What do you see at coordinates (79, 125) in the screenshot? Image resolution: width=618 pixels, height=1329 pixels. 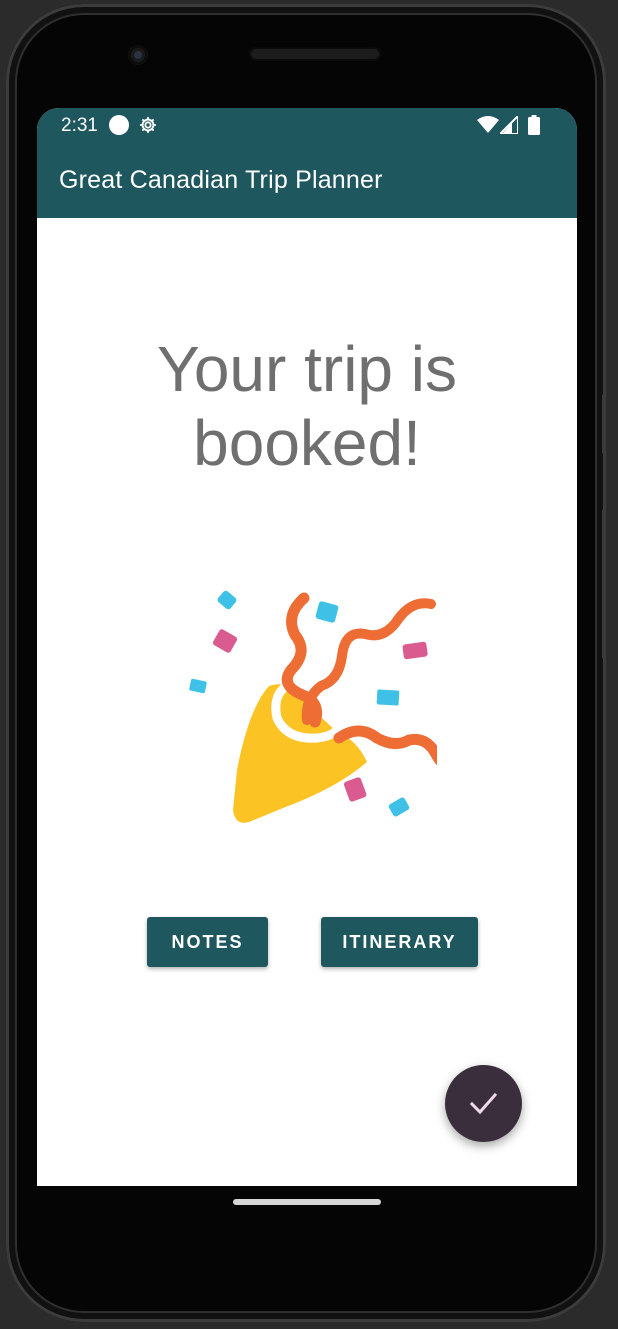 I see `status-time: 2:31` at bounding box center [79, 125].